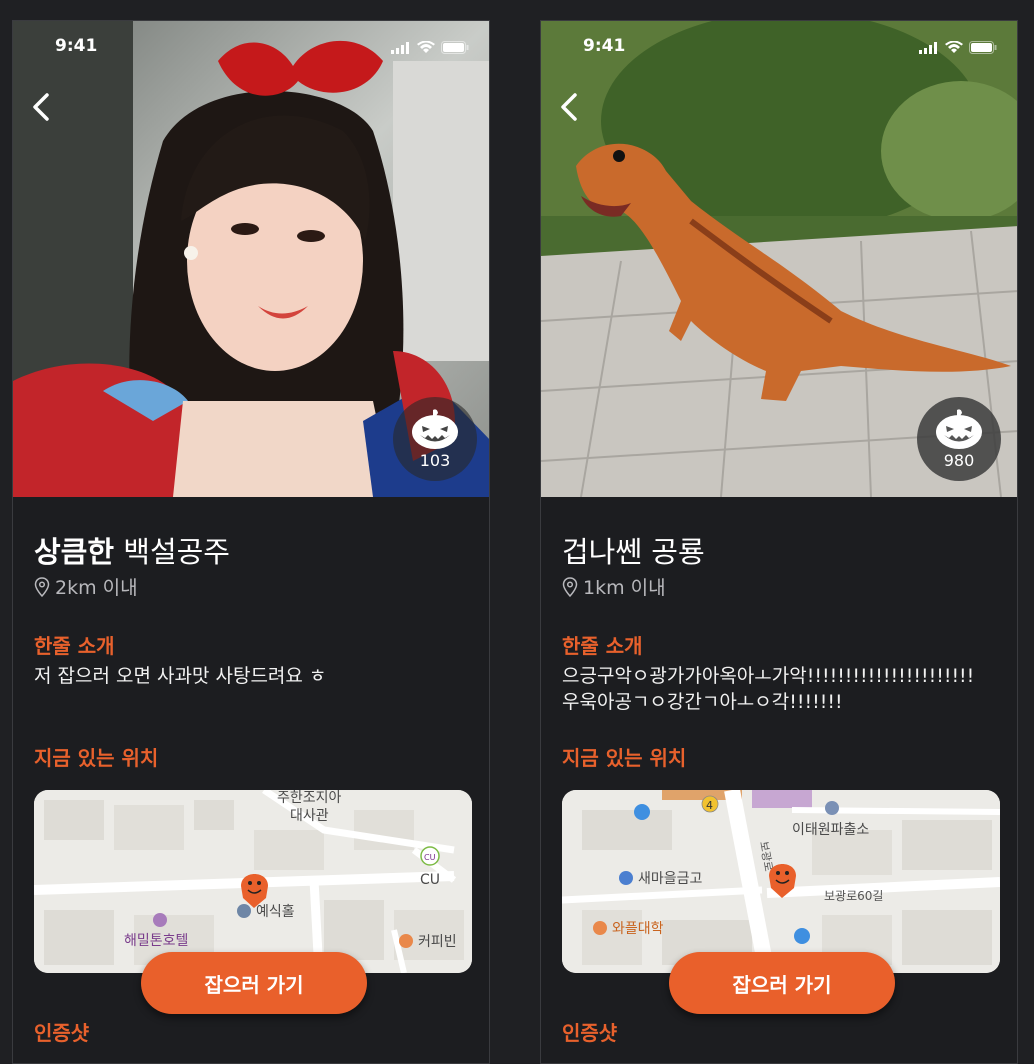  Describe the element at coordinates (430, 880) in the screenshot. I see `map-label: CU` at that location.